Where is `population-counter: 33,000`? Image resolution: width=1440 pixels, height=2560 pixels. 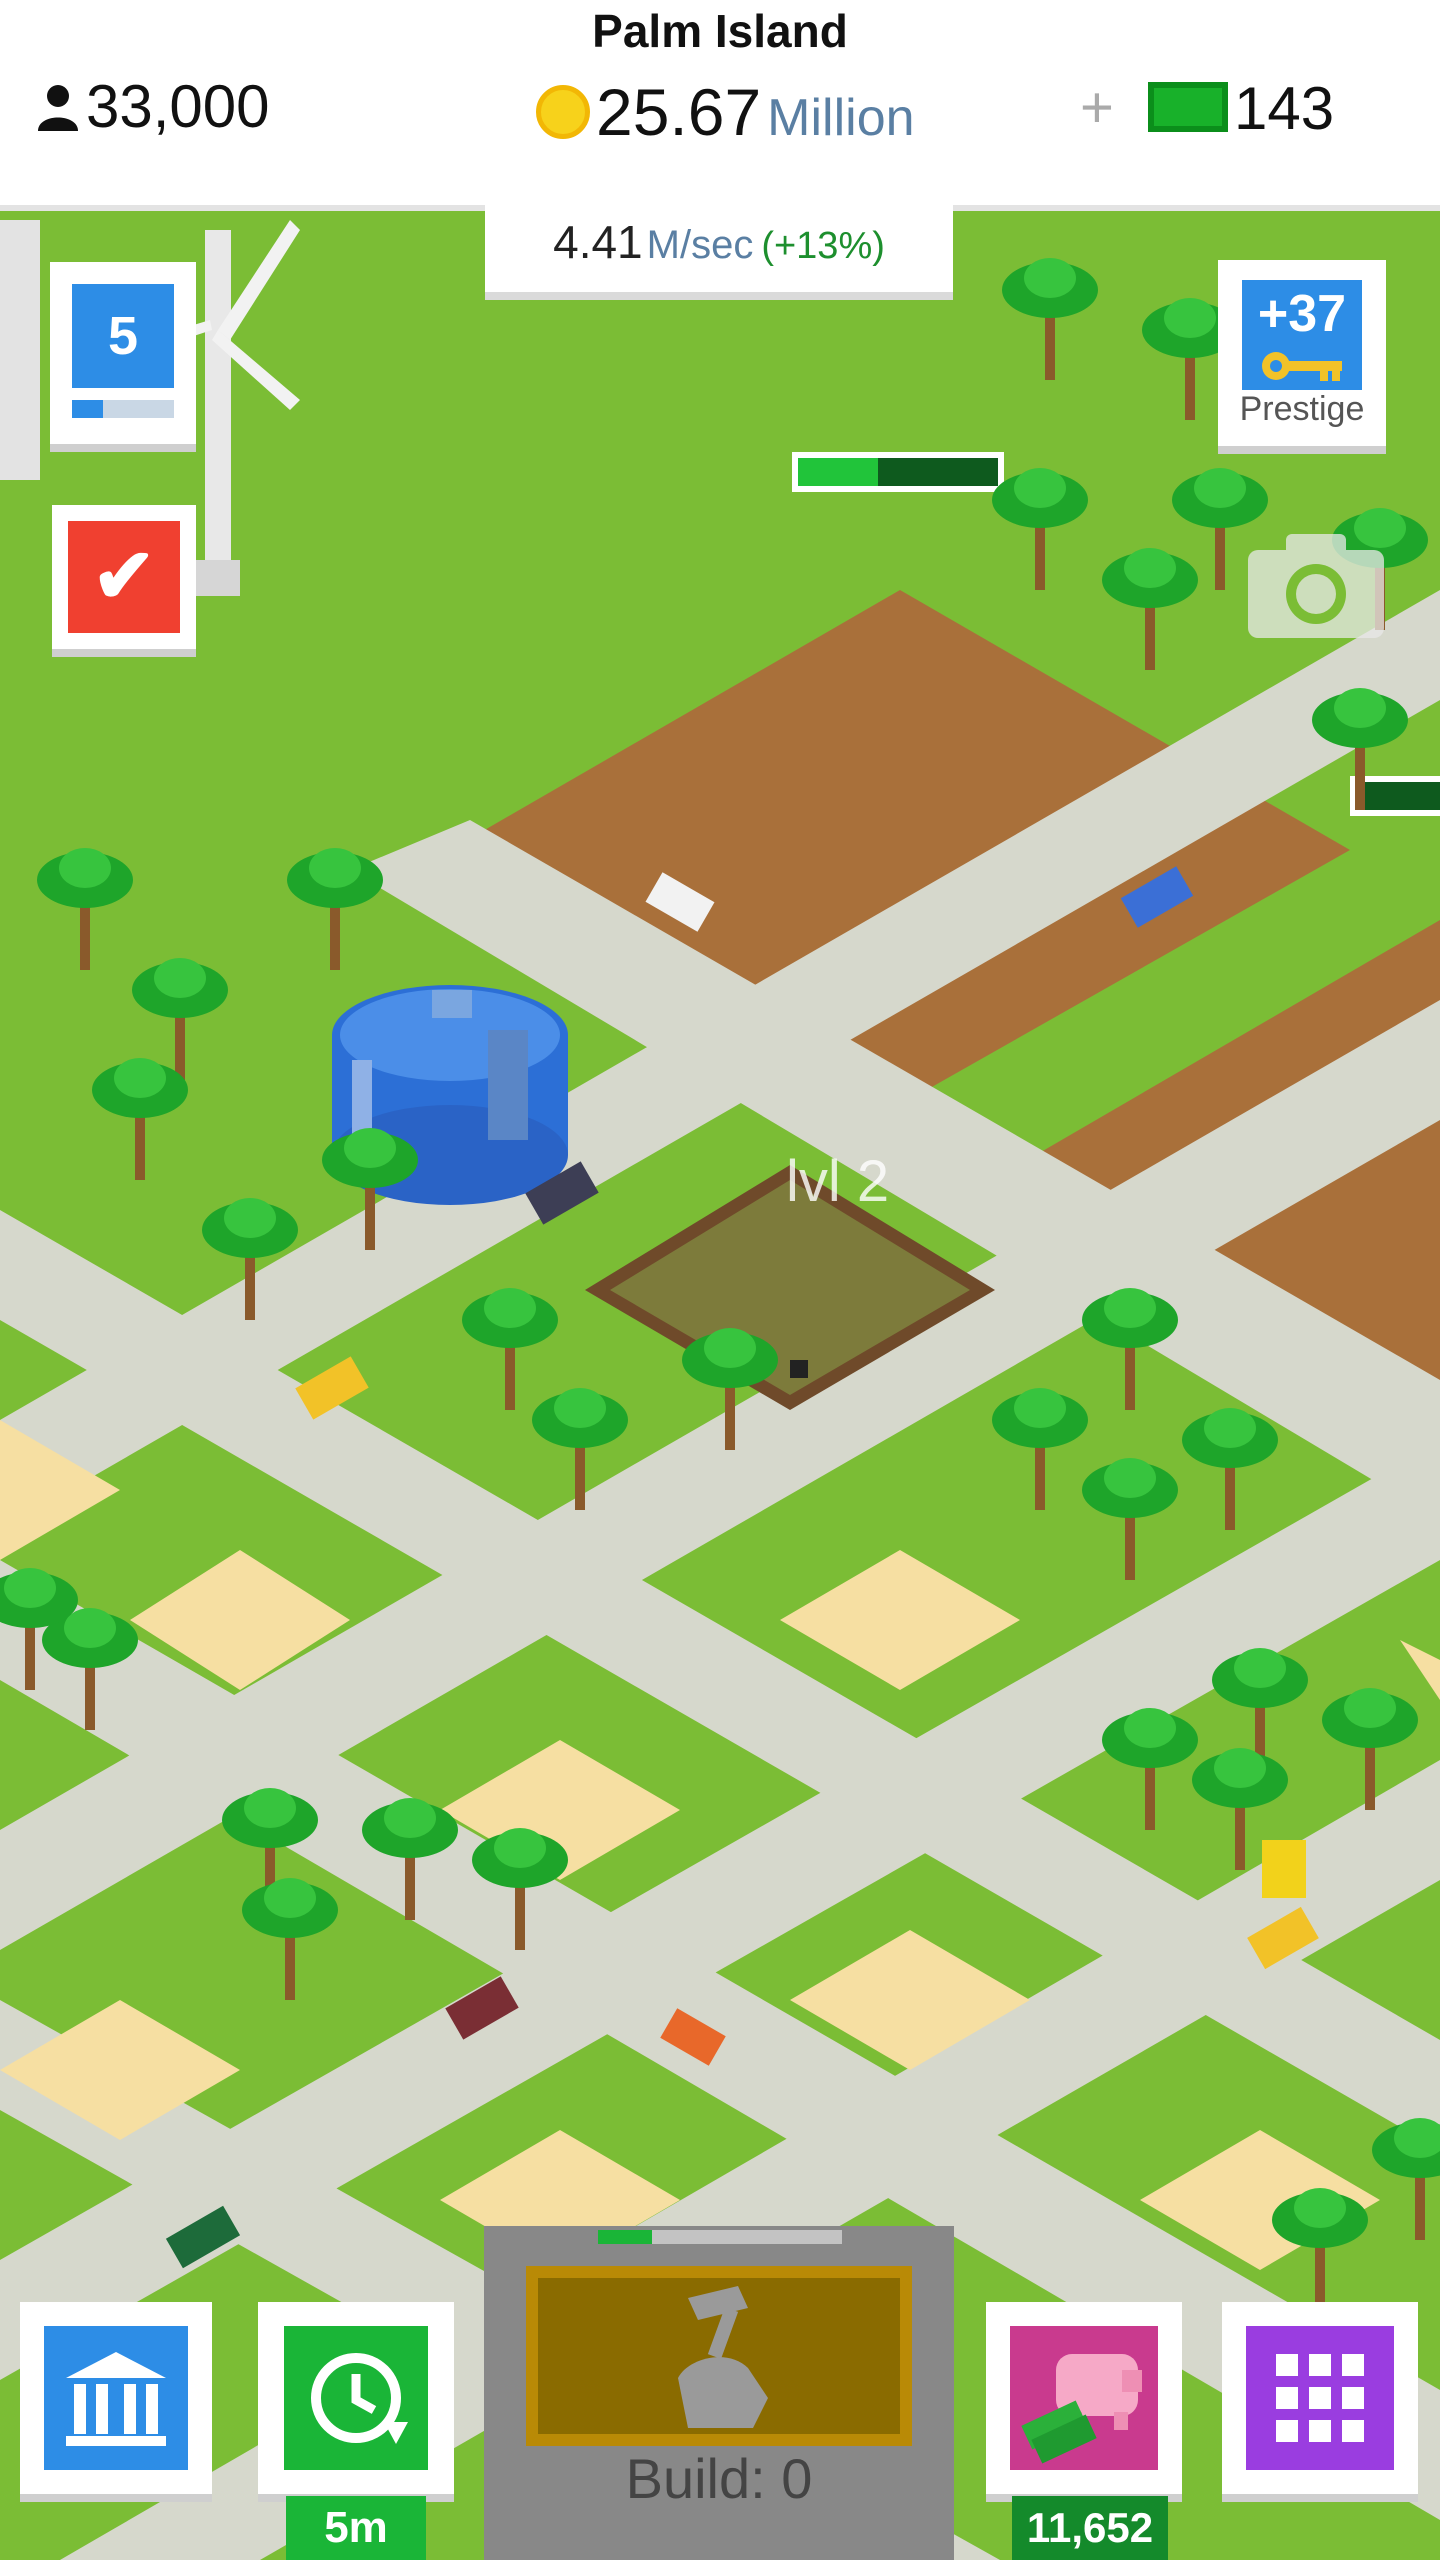
population-counter: 33,000 is located at coordinates (153, 106).